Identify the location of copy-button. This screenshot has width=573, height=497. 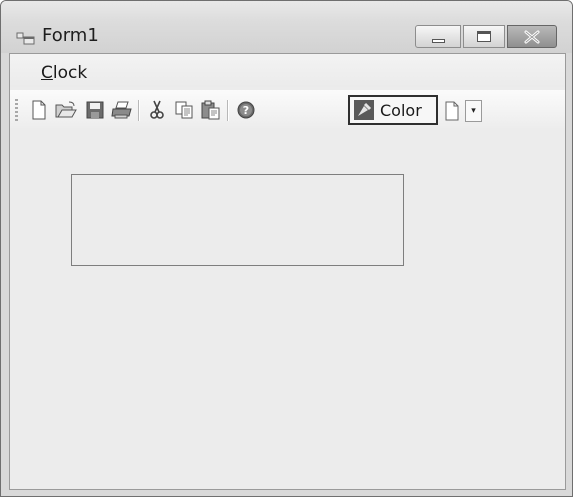
(184, 110).